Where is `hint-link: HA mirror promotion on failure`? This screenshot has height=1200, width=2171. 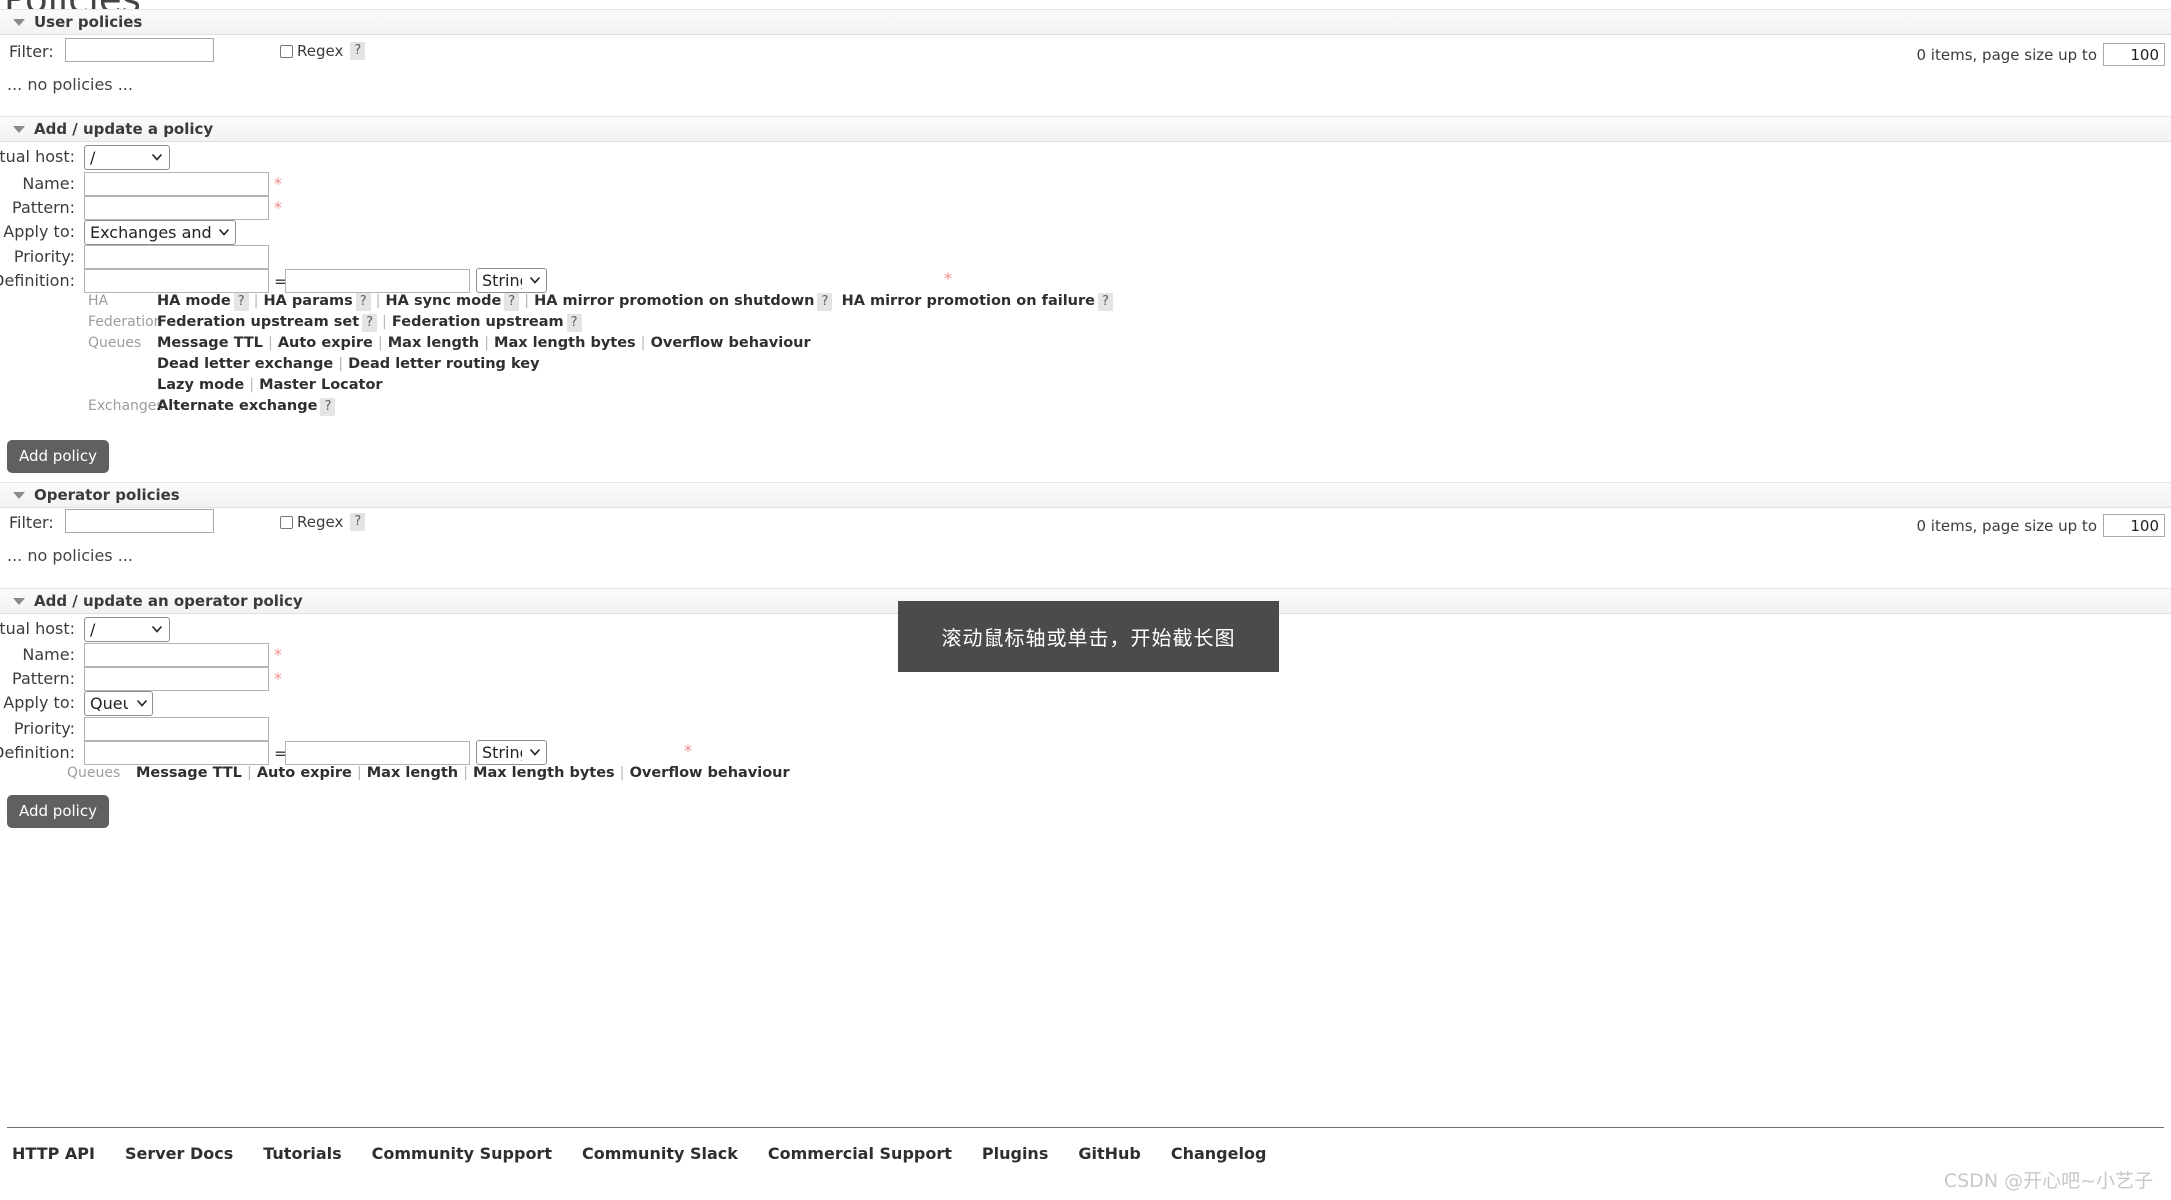 hint-link: HA mirror promotion on failure is located at coordinates (968, 301).